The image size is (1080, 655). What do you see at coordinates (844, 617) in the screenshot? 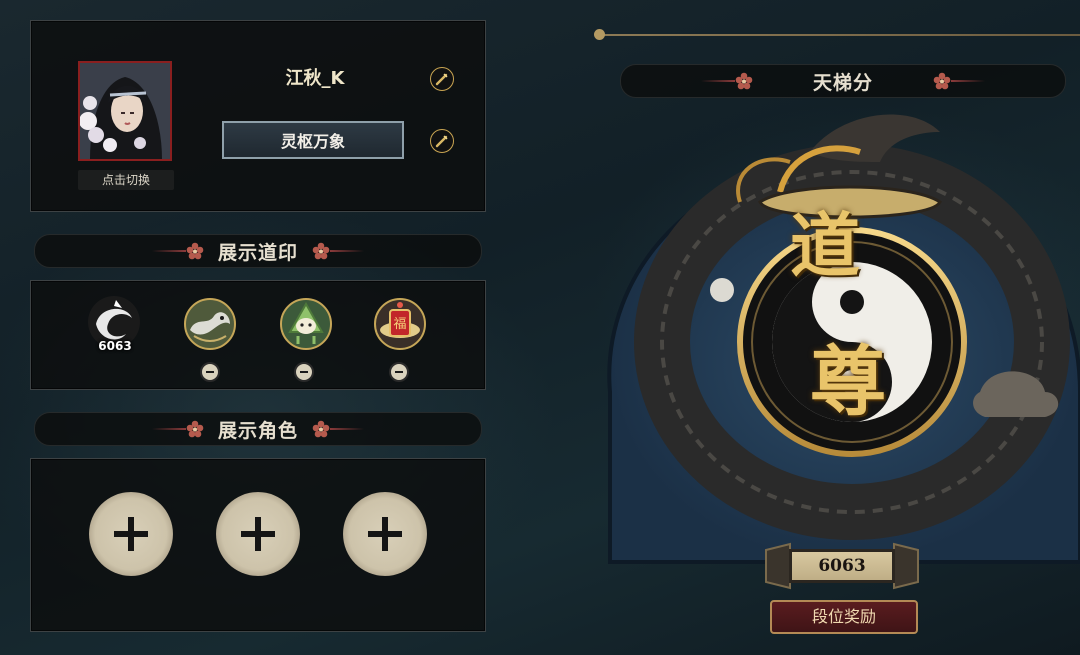
I see `rank-reward-button: 段位奖励` at bounding box center [844, 617].